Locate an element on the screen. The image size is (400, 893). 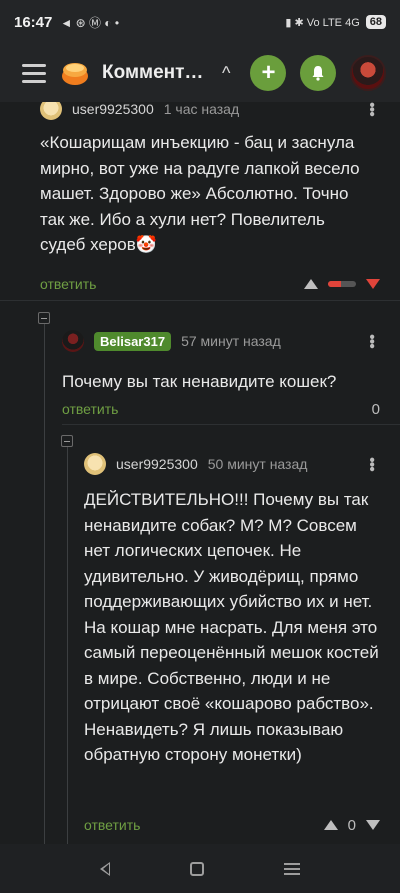
status-bar: 16:47 ◄ ⊛ Ⓜ ◐ • ▮ ✱ Vo LTE 4G 68 is located at coordinates (200, 22).